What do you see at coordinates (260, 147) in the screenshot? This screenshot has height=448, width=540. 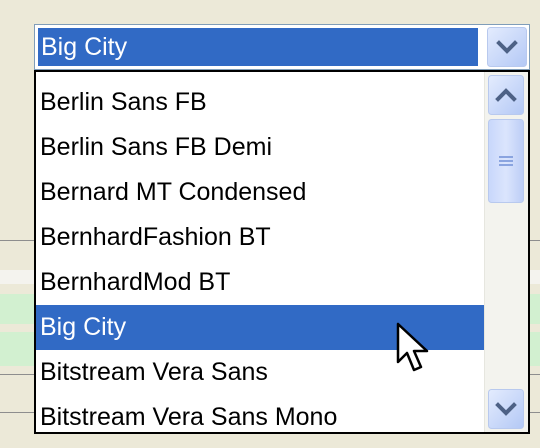 I see `list-item: Berlin Sans FB Demi` at bounding box center [260, 147].